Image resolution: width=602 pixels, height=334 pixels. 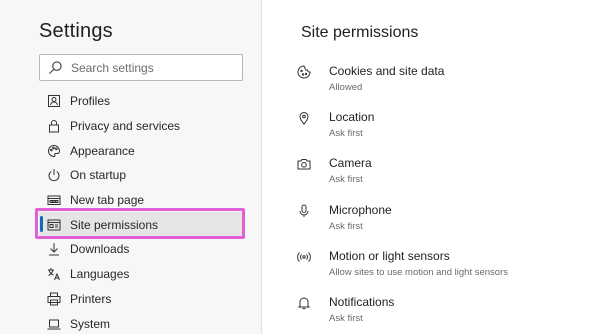 I want to click on location-icon, so click(x=304, y=118).